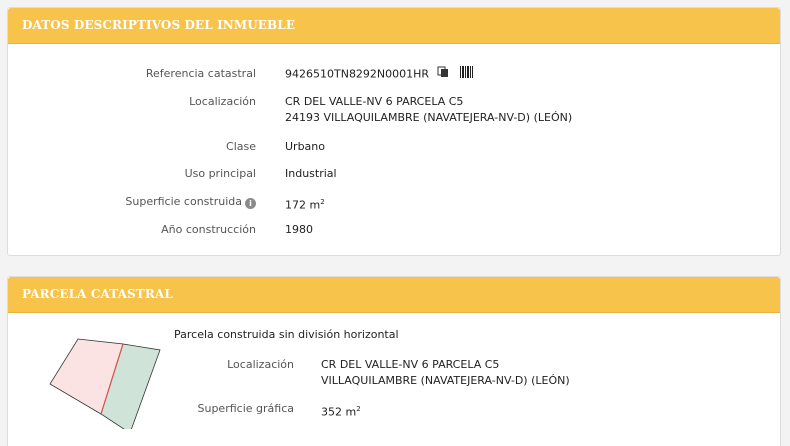 This screenshot has height=446, width=790. I want to click on value-anio-construccion: 1980, so click(299, 229).